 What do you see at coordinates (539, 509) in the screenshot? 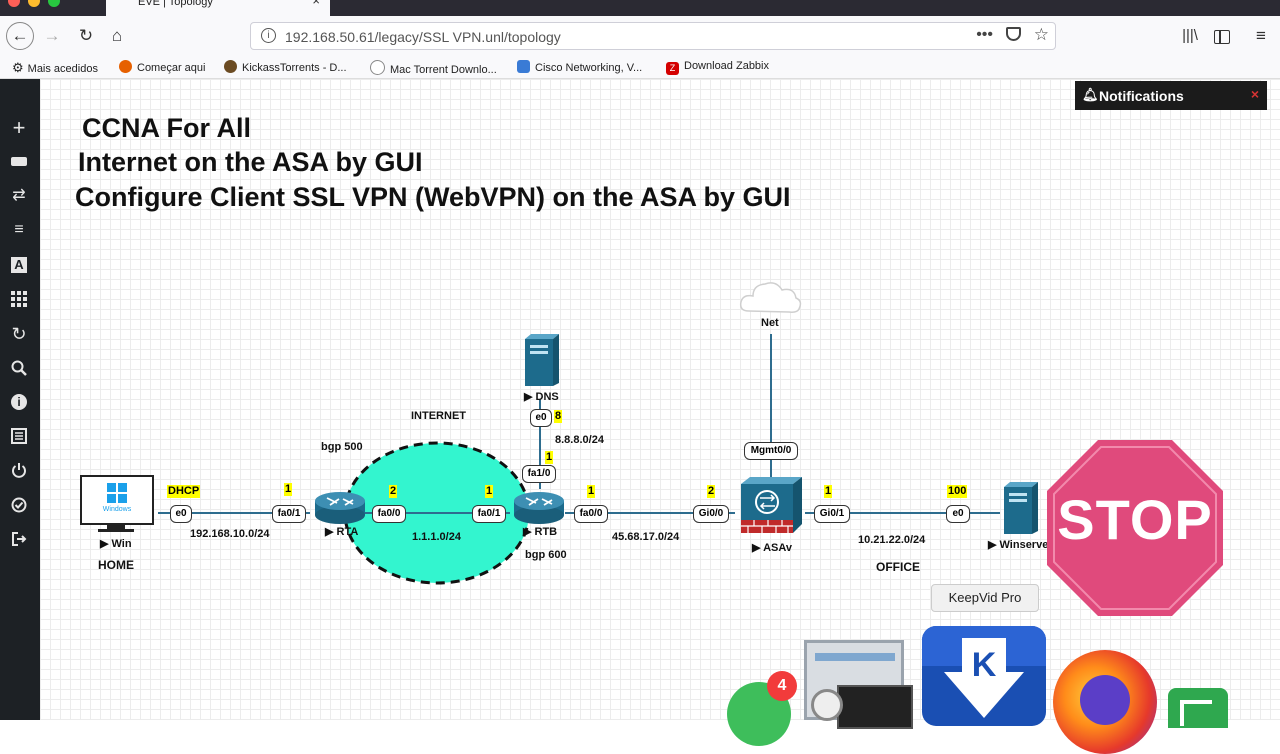
I see `router-rtb-icon` at bounding box center [539, 509].